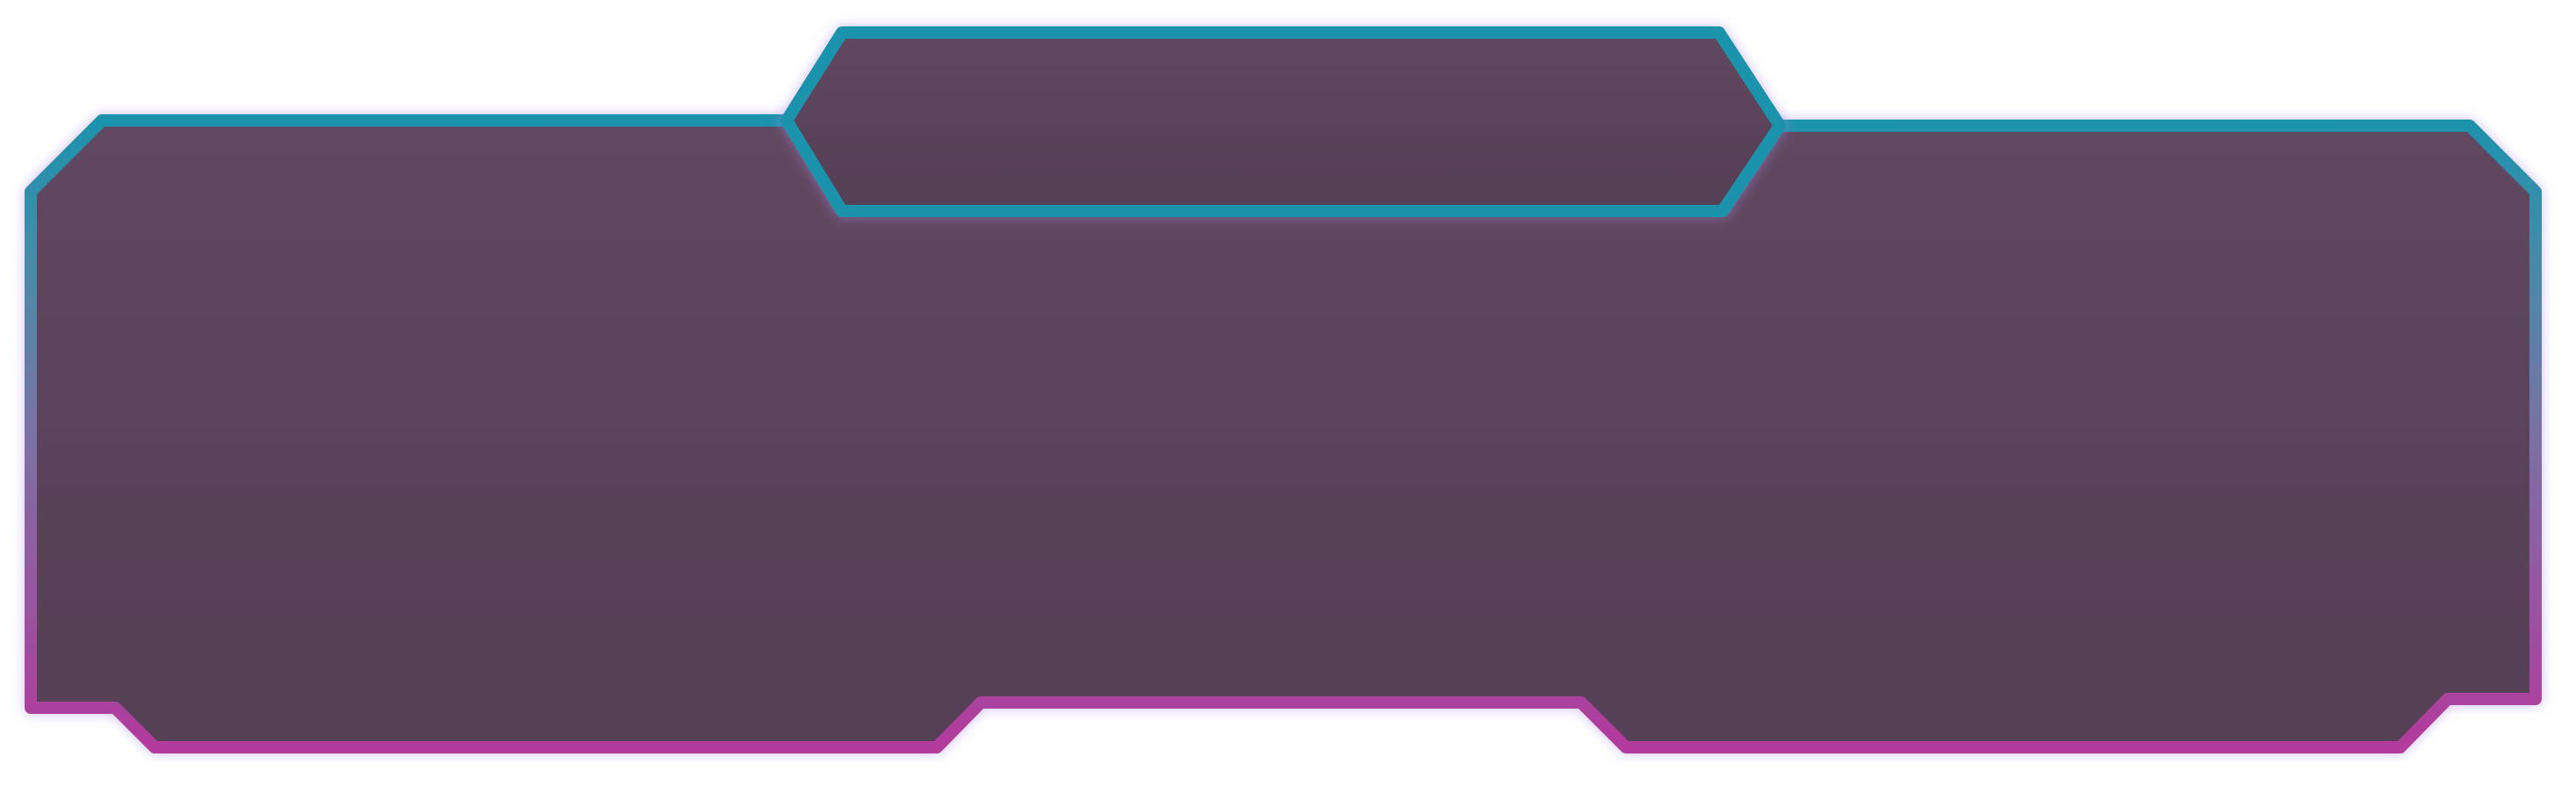 Image resolution: width=2576 pixels, height=786 pixels. I want to click on top-tab-panel, so click(1283, 121).